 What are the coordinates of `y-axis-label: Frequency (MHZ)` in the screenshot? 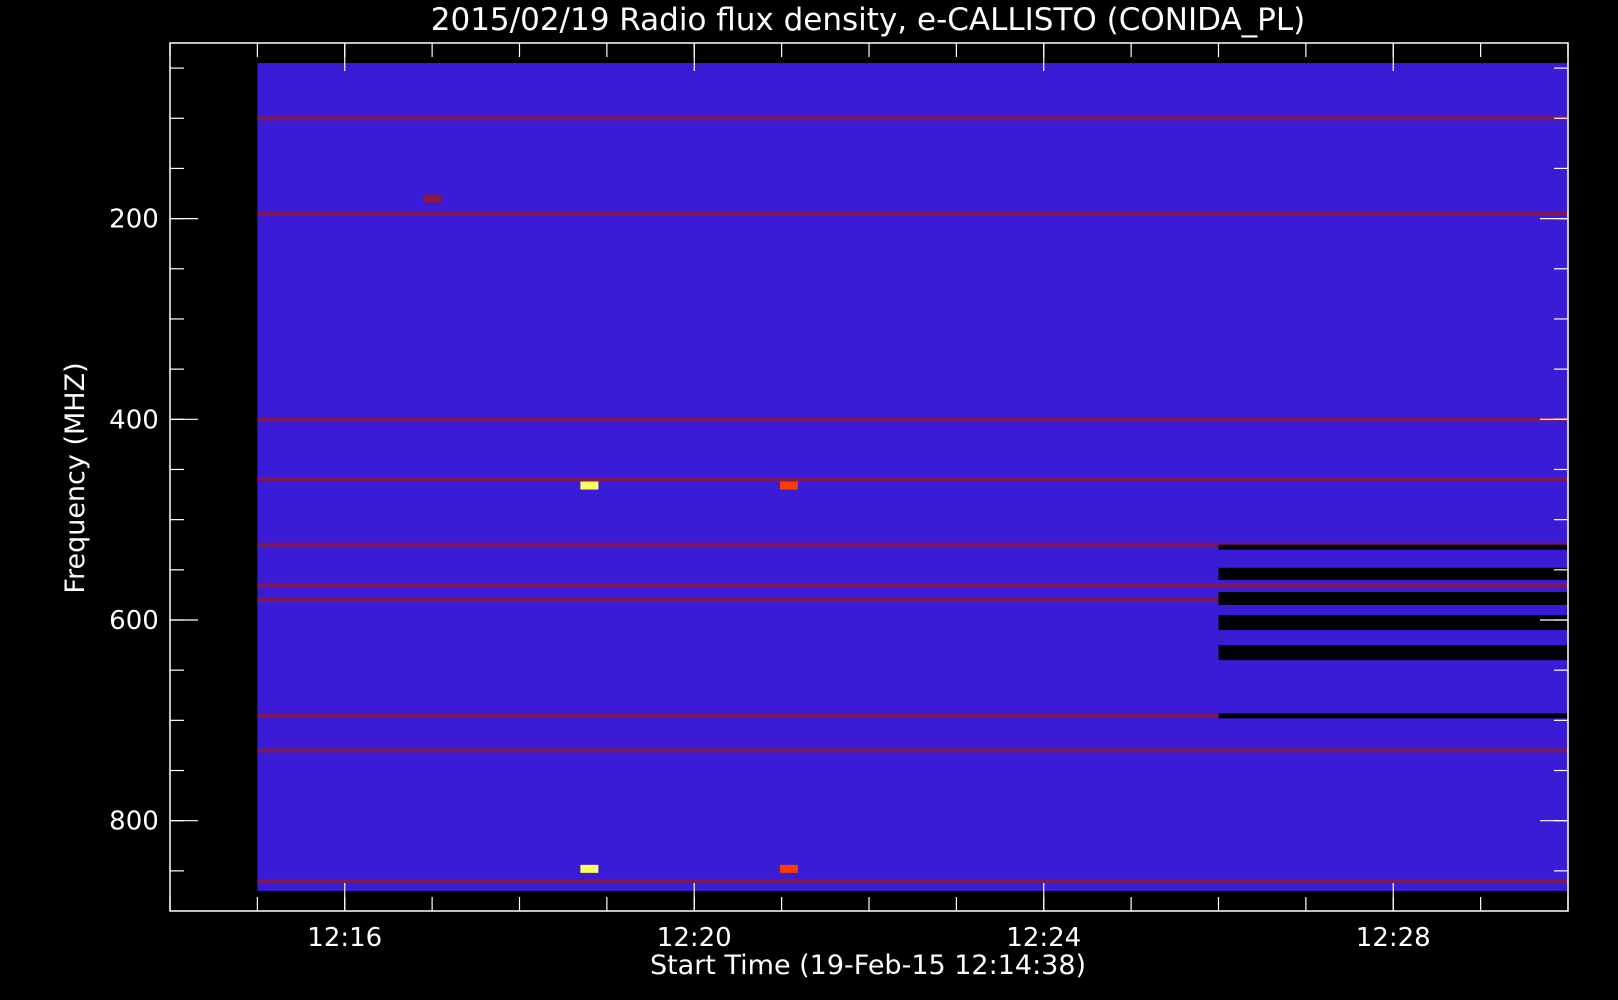 It's located at (75, 477).